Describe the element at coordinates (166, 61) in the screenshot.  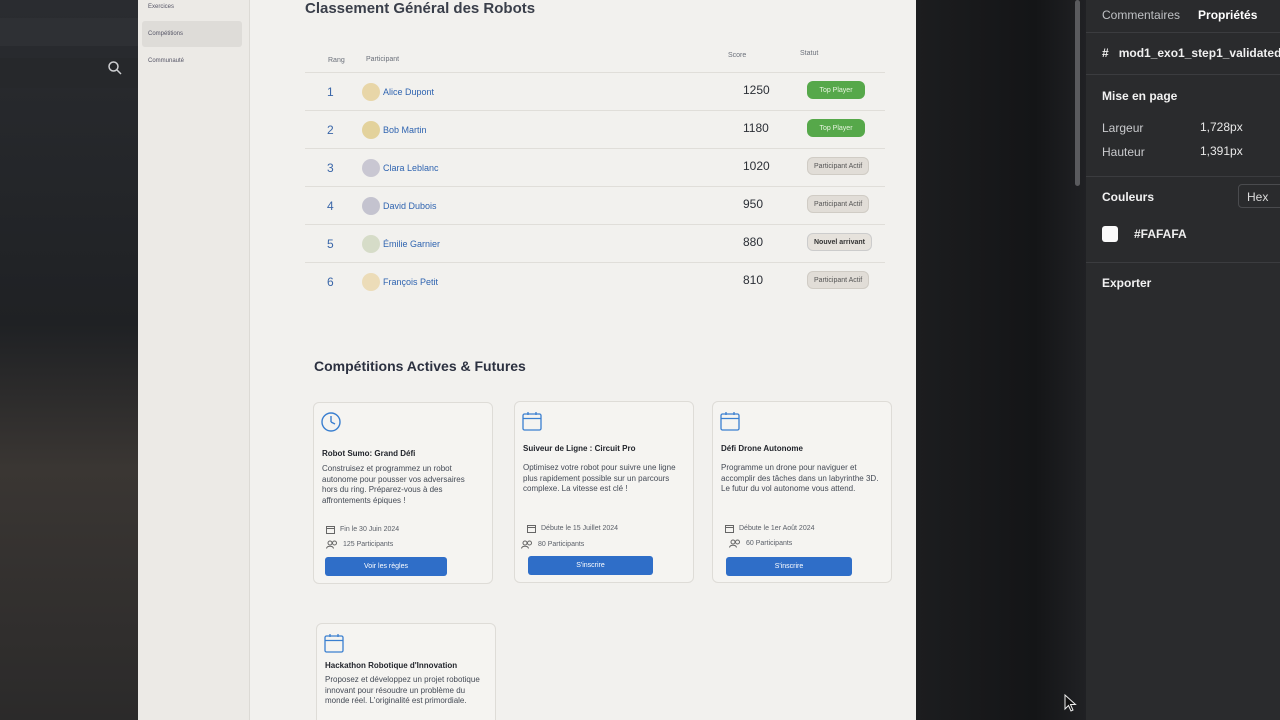
I see `sidebar-item-label: Communauté` at that location.